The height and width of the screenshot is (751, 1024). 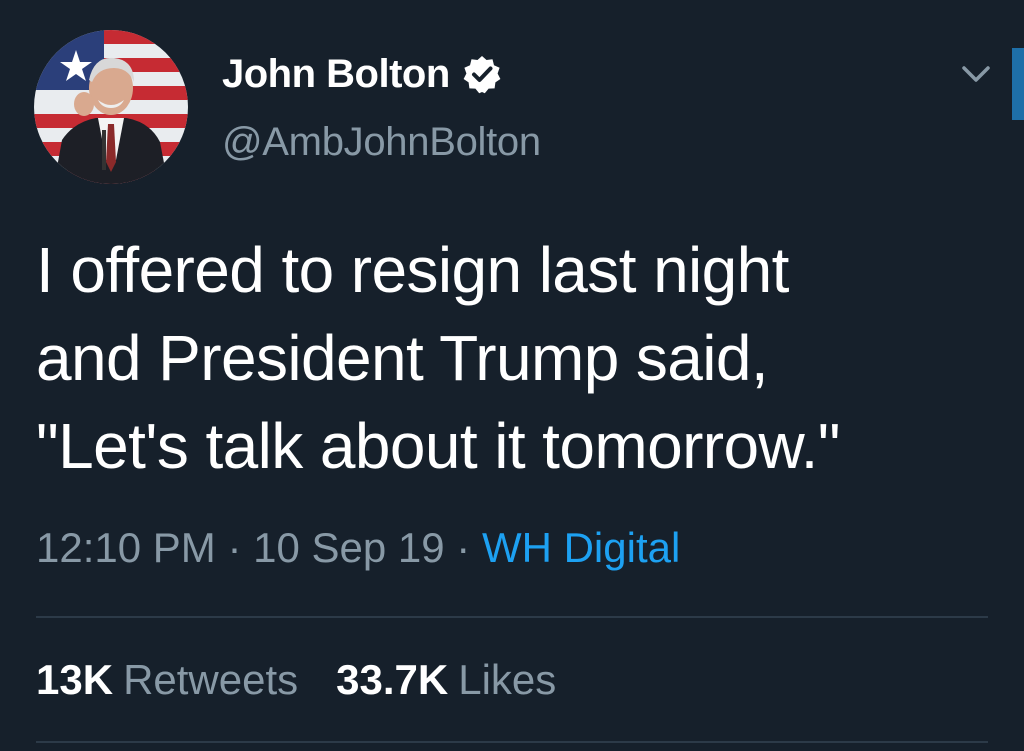 I want to click on author-name-row: John Bolton, so click(x=362, y=74).